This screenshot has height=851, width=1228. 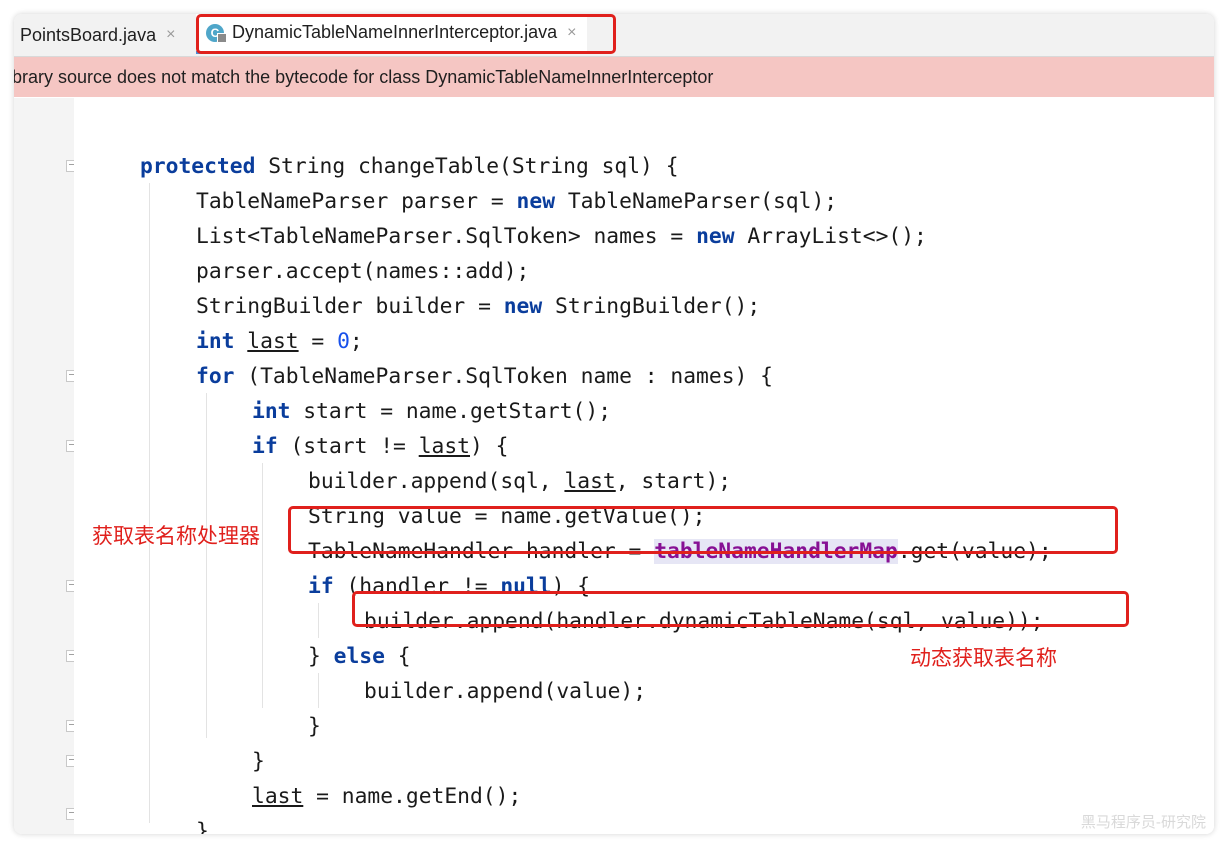 I want to click on annotation-handler: 获取表名称处理器, so click(x=176, y=536).